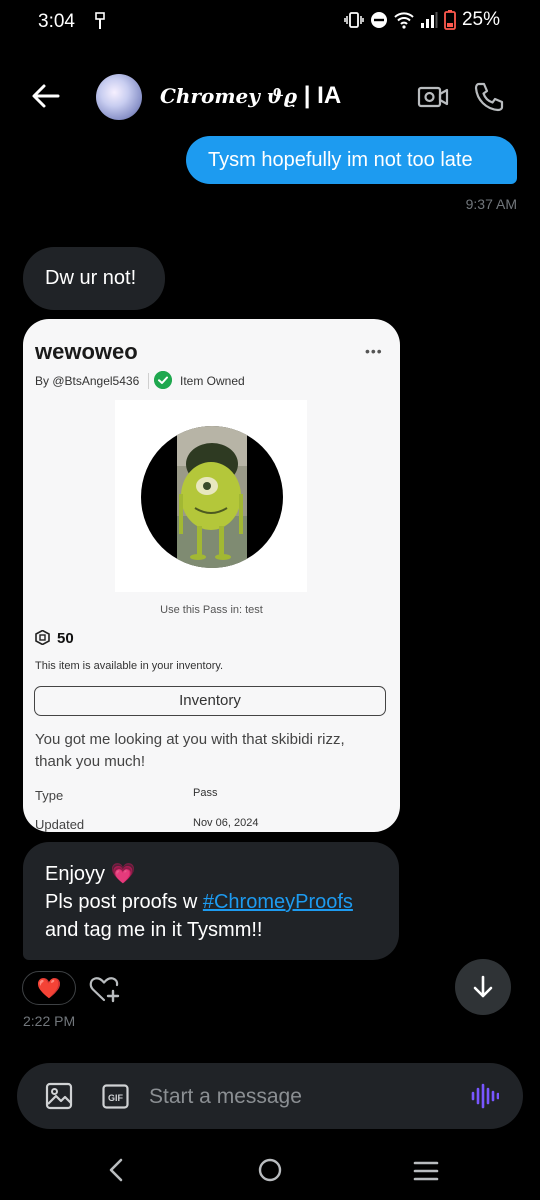  I want to click on wifi-icon, so click(404, 20).